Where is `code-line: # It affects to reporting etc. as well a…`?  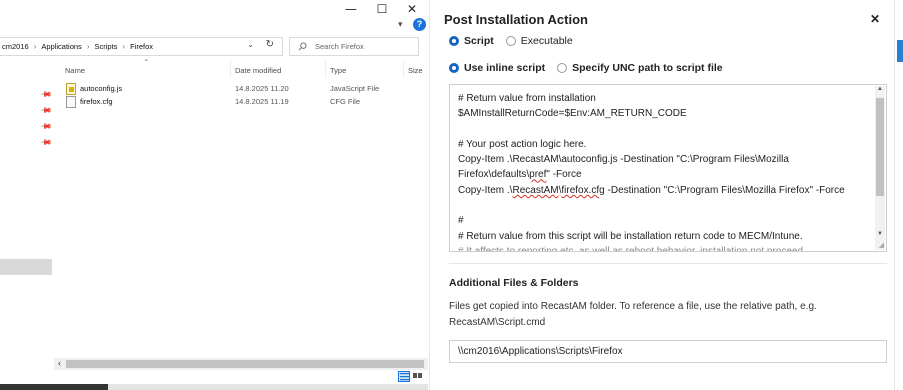 code-line: # It affects to reporting etc. as well a… is located at coordinates (635, 248).